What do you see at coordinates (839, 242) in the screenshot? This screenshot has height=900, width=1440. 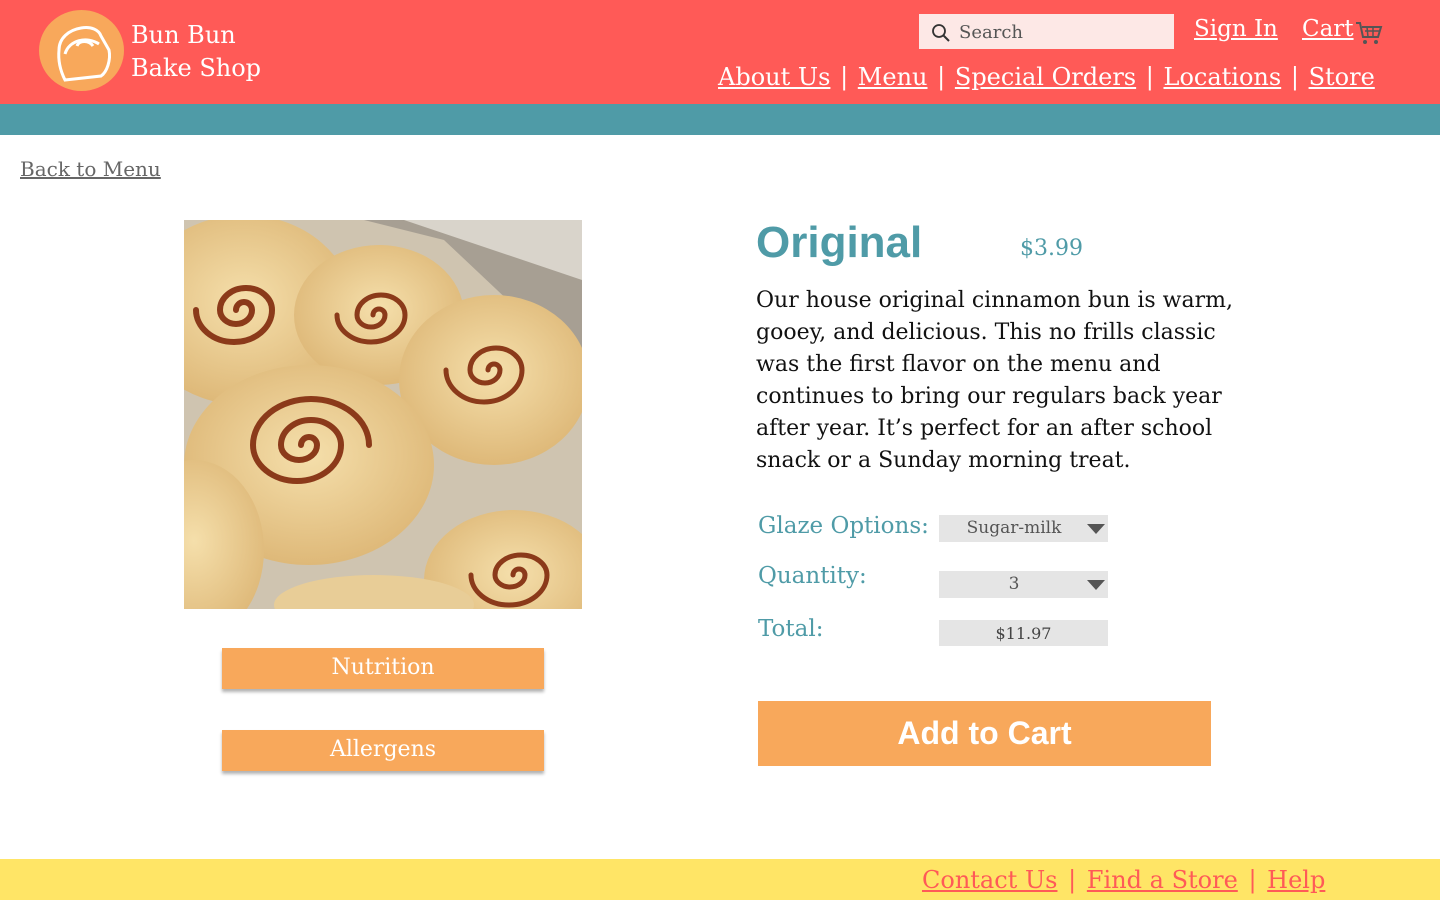 I see `product-title: Original` at bounding box center [839, 242].